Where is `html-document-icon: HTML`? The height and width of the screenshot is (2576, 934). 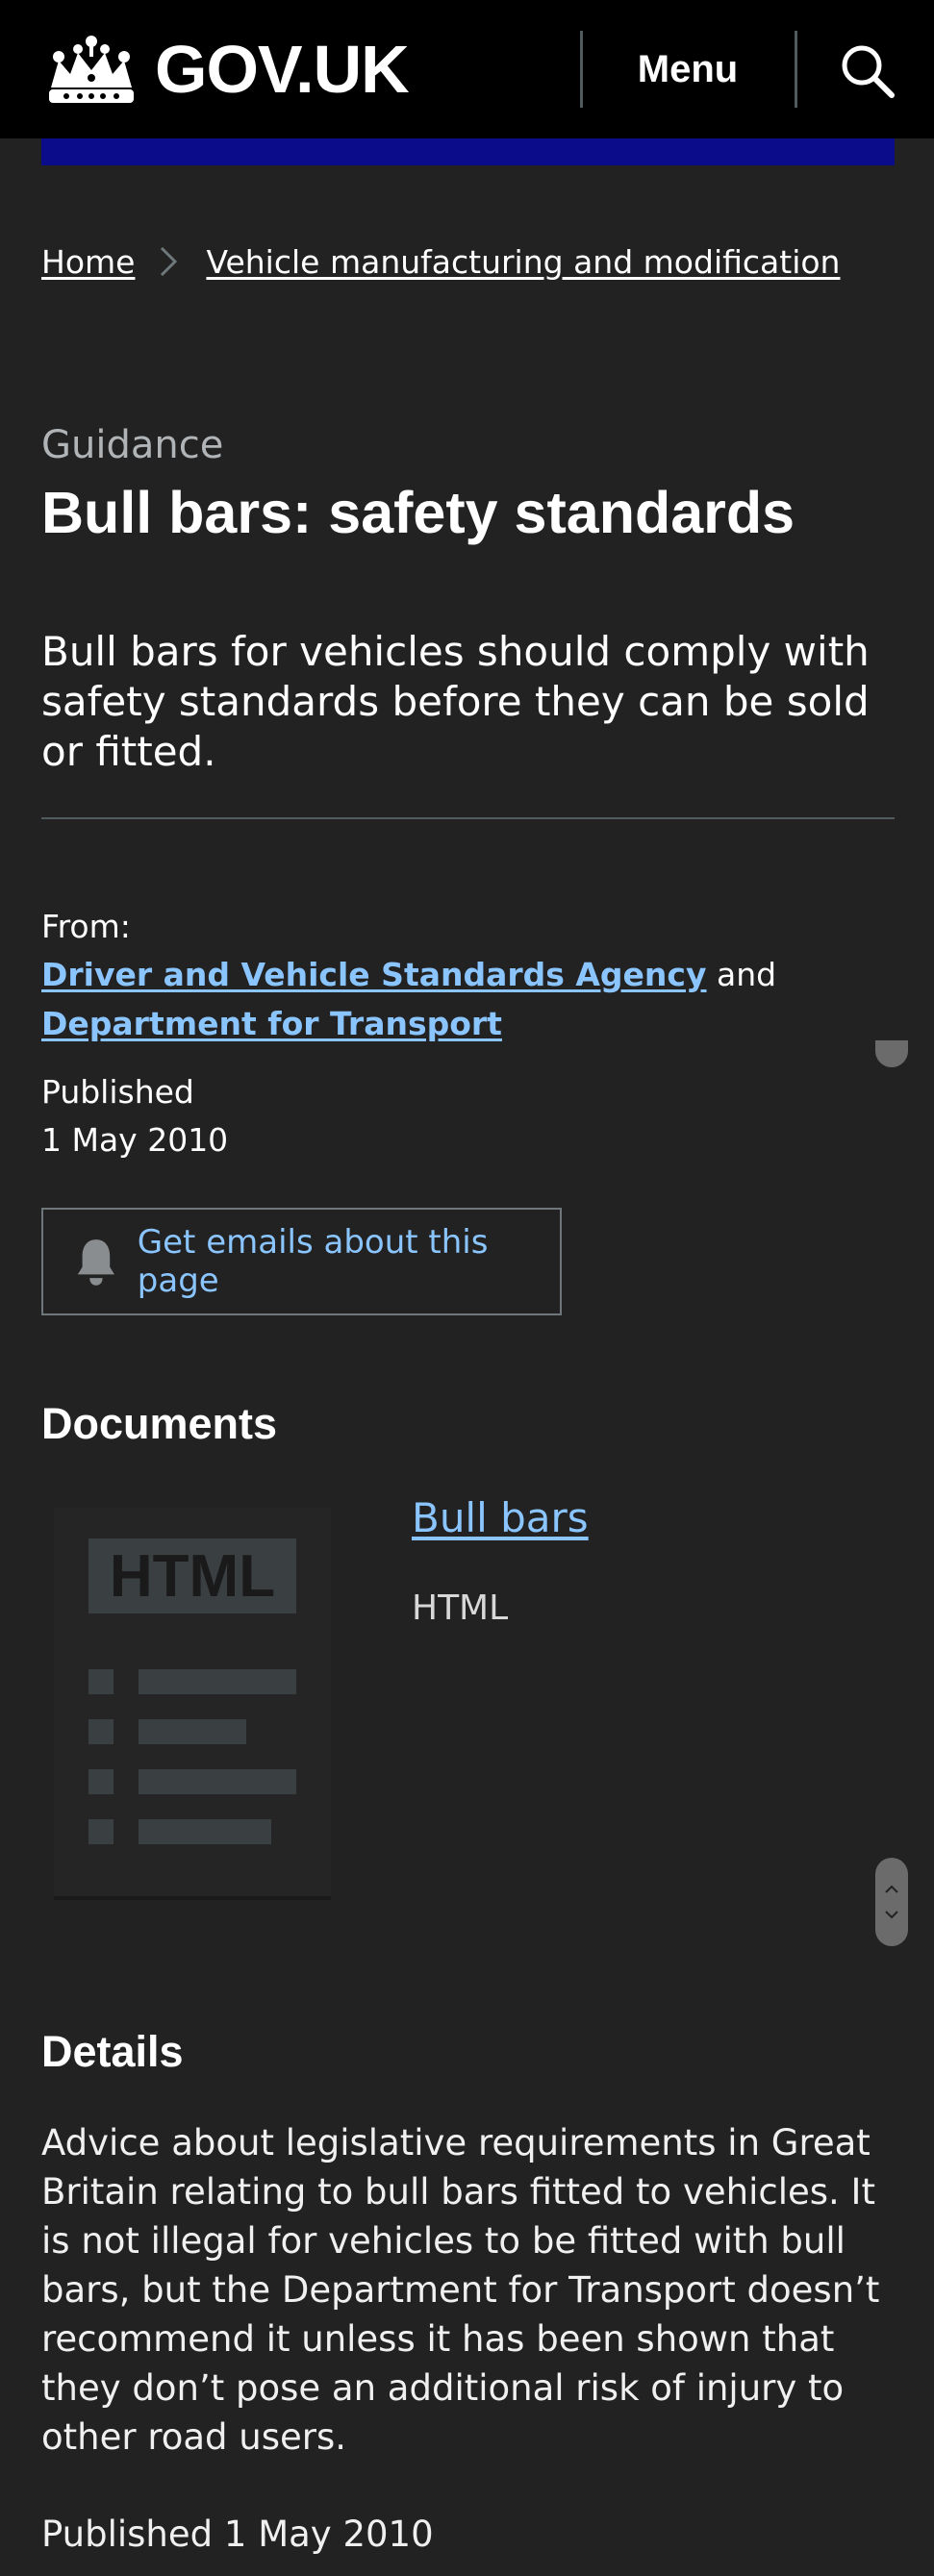 html-document-icon: HTML is located at coordinates (192, 1691).